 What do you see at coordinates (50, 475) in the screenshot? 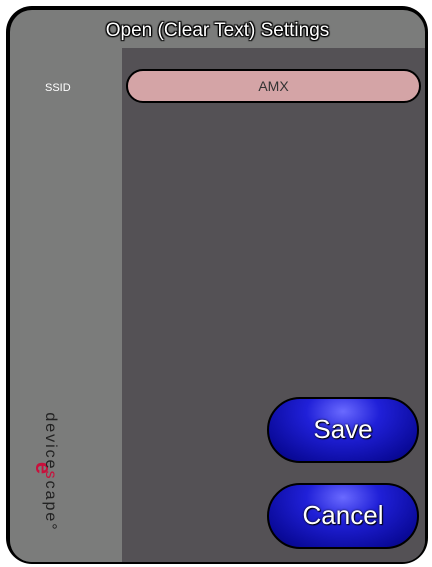
I see `wordmark-accent: s` at bounding box center [50, 475].